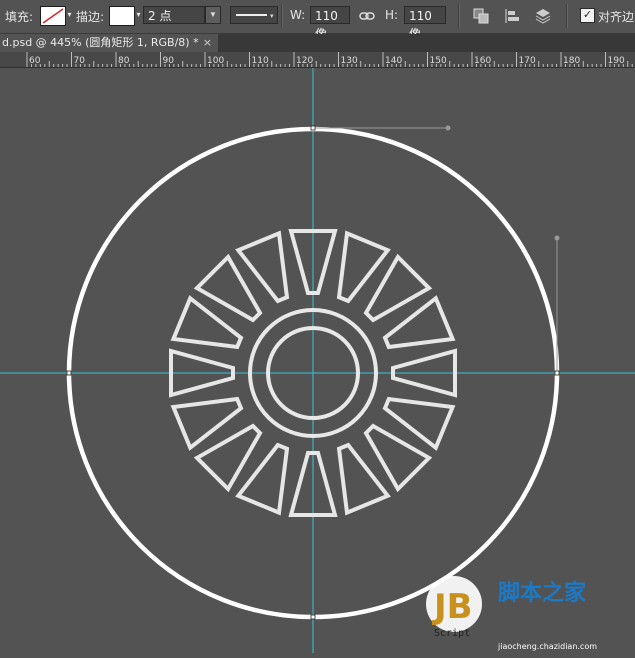 This screenshot has width=635, height=658. What do you see at coordinates (69, 15) in the screenshot?
I see `fill-dropdown-icon: ▾` at bounding box center [69, 15].